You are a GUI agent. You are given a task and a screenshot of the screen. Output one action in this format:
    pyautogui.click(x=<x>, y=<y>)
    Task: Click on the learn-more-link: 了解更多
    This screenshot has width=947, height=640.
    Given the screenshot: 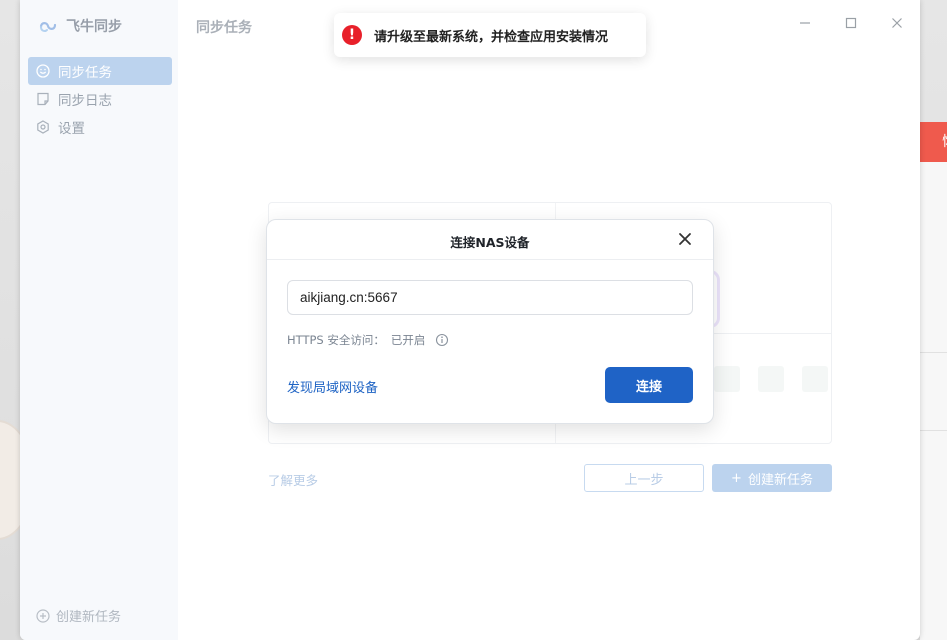 What is the action you would take?
    pyautogui.click(x=293, y=479)
    